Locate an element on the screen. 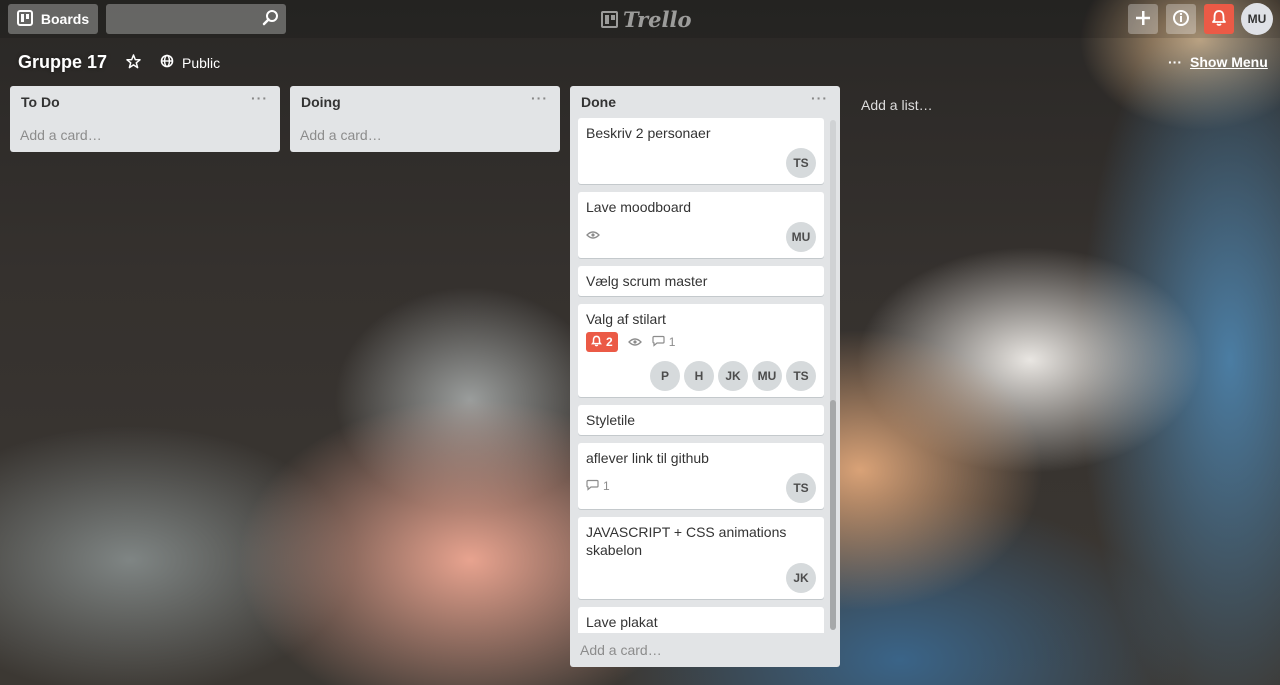 The width and height of the screenshot is (1280, 685). list-header: Doing ··· is located at coordinates (425, 102).